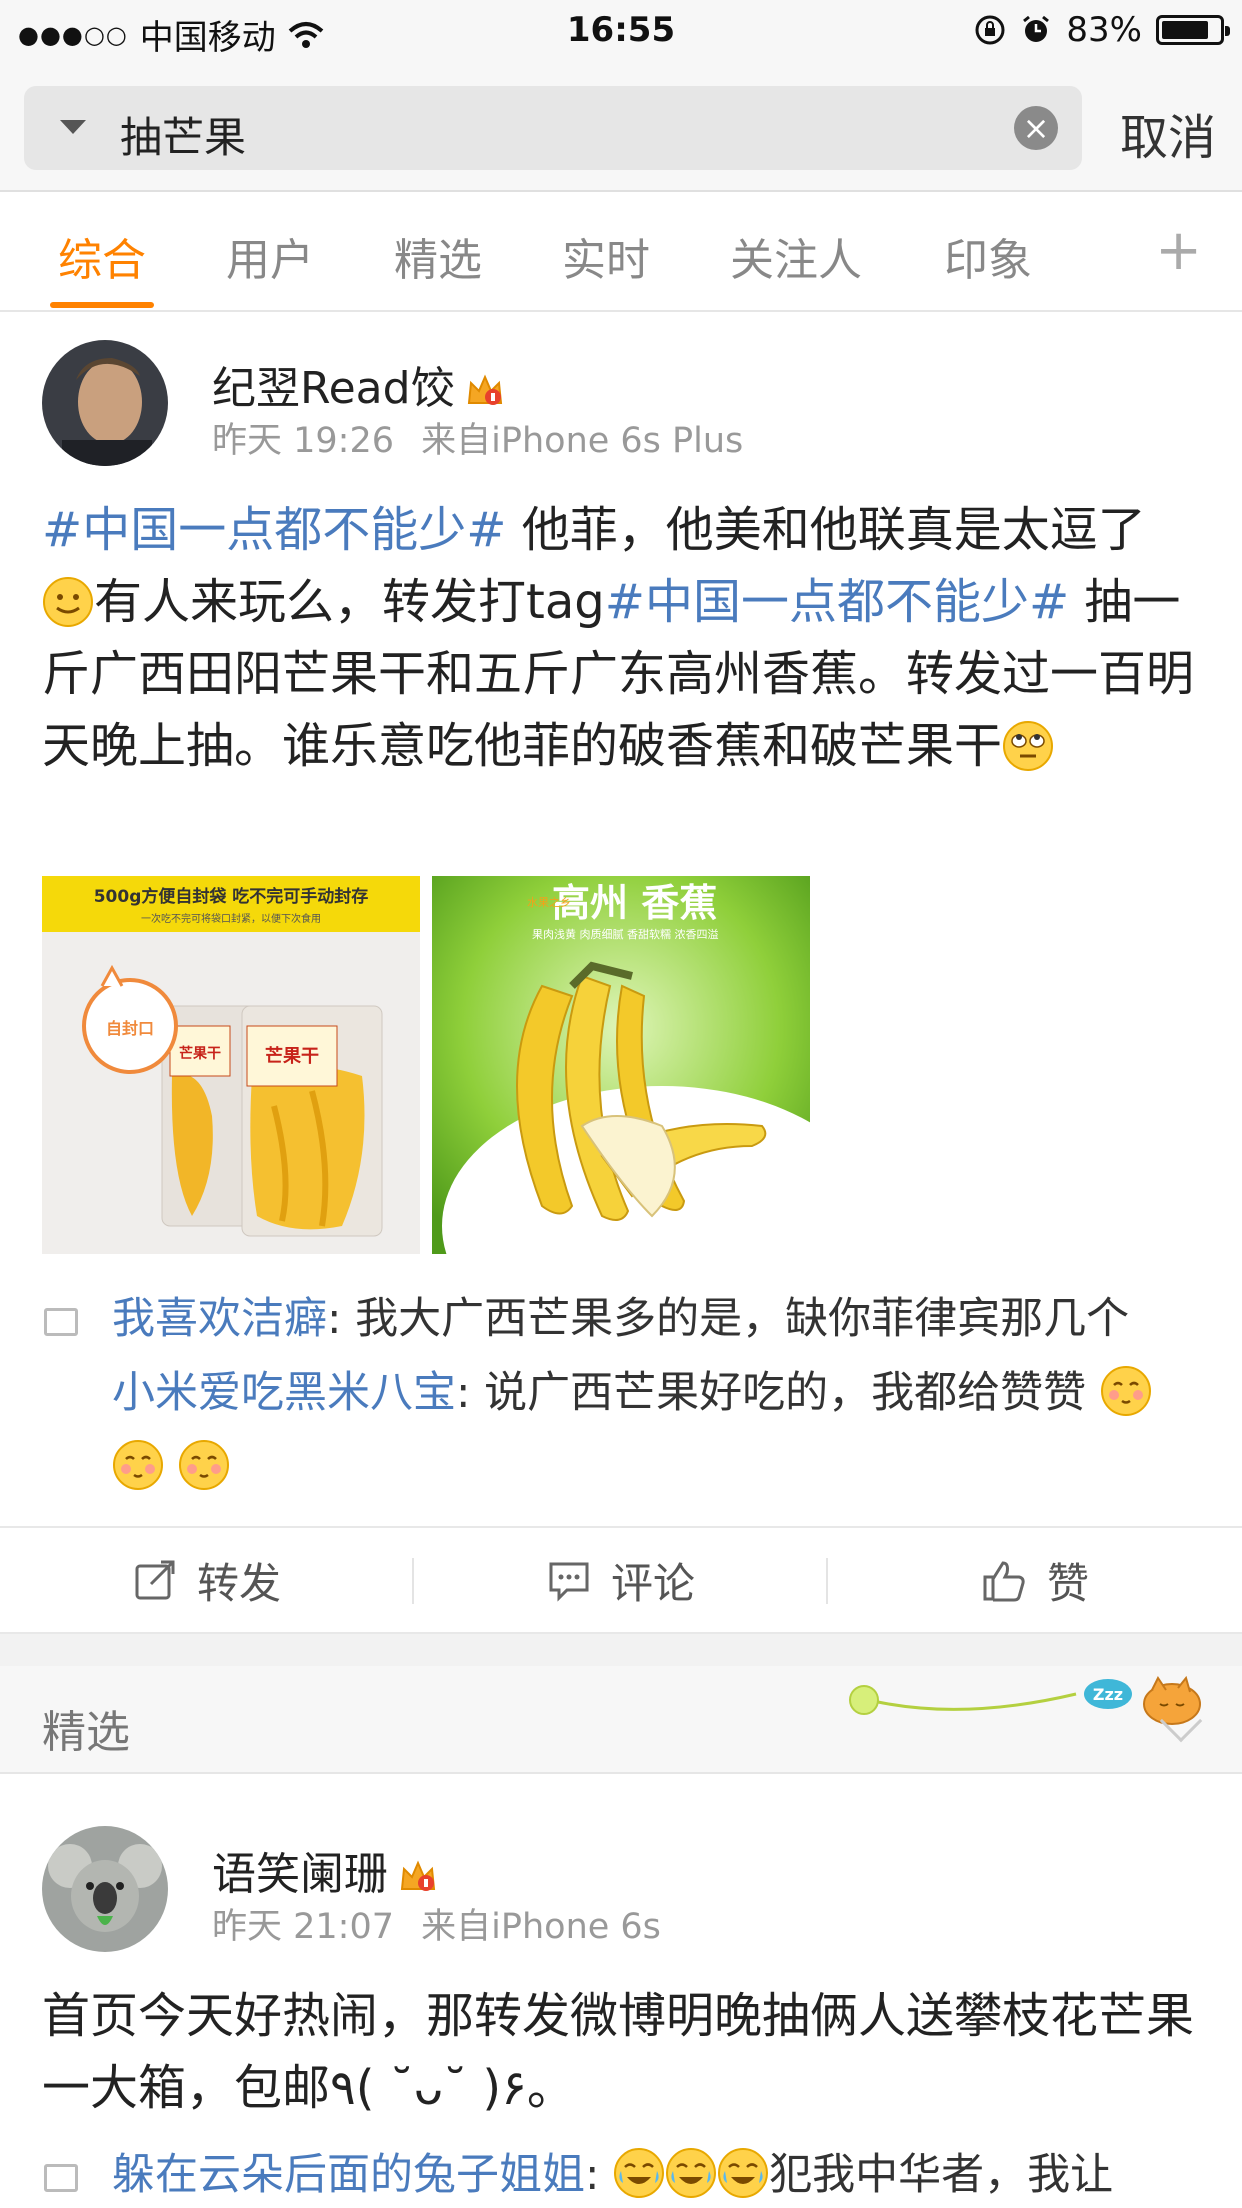 This screenshot has height=2208, width=1242. I want to click on zzz-bubble-text: Zzz, so click(1108, 1694).